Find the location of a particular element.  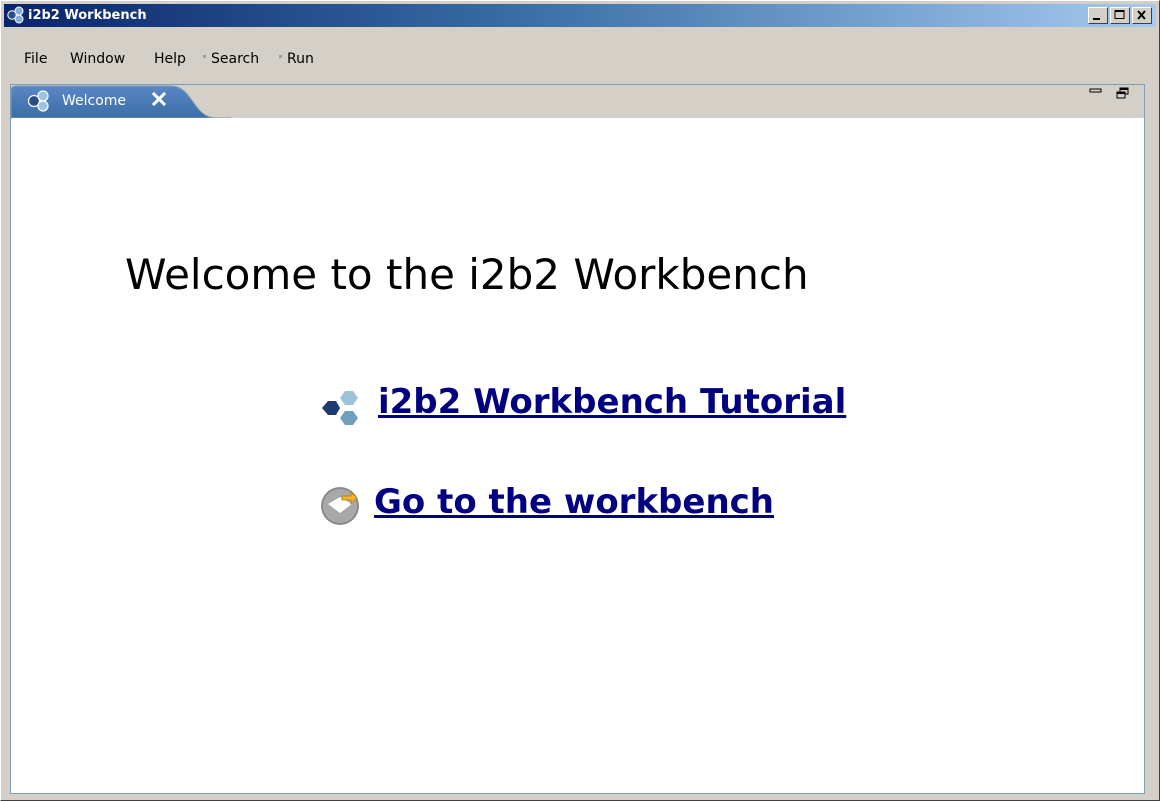

menu-bar: File Window Help Search Run is located at coordinates (580, 59).